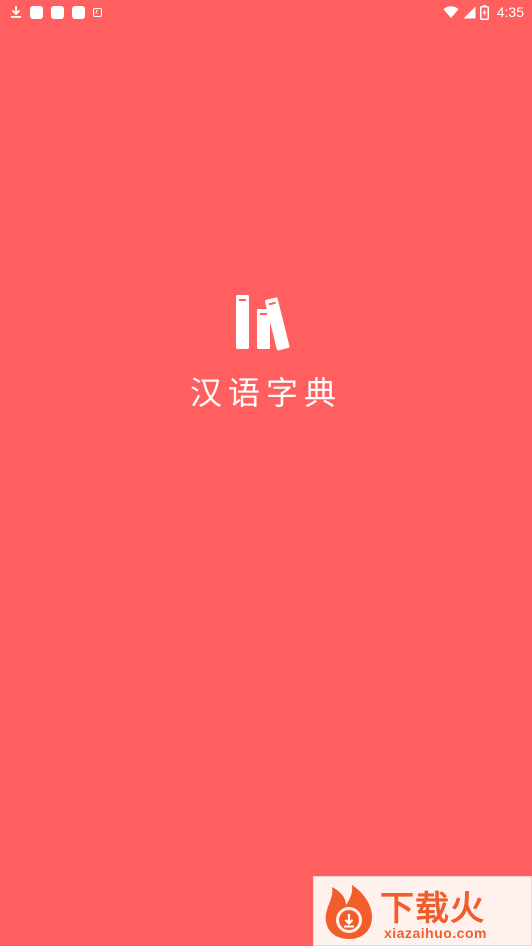  I want to click on status-time: 4:35, so click(510, 12).